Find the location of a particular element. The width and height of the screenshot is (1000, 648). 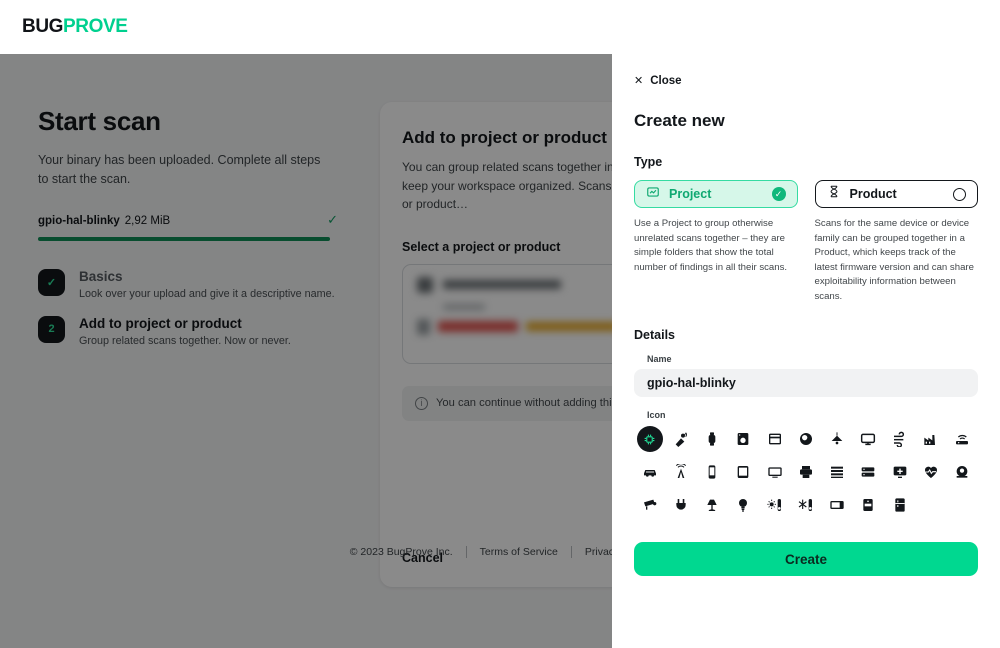

icon-picker-grid is located at coordinates (806, 472).